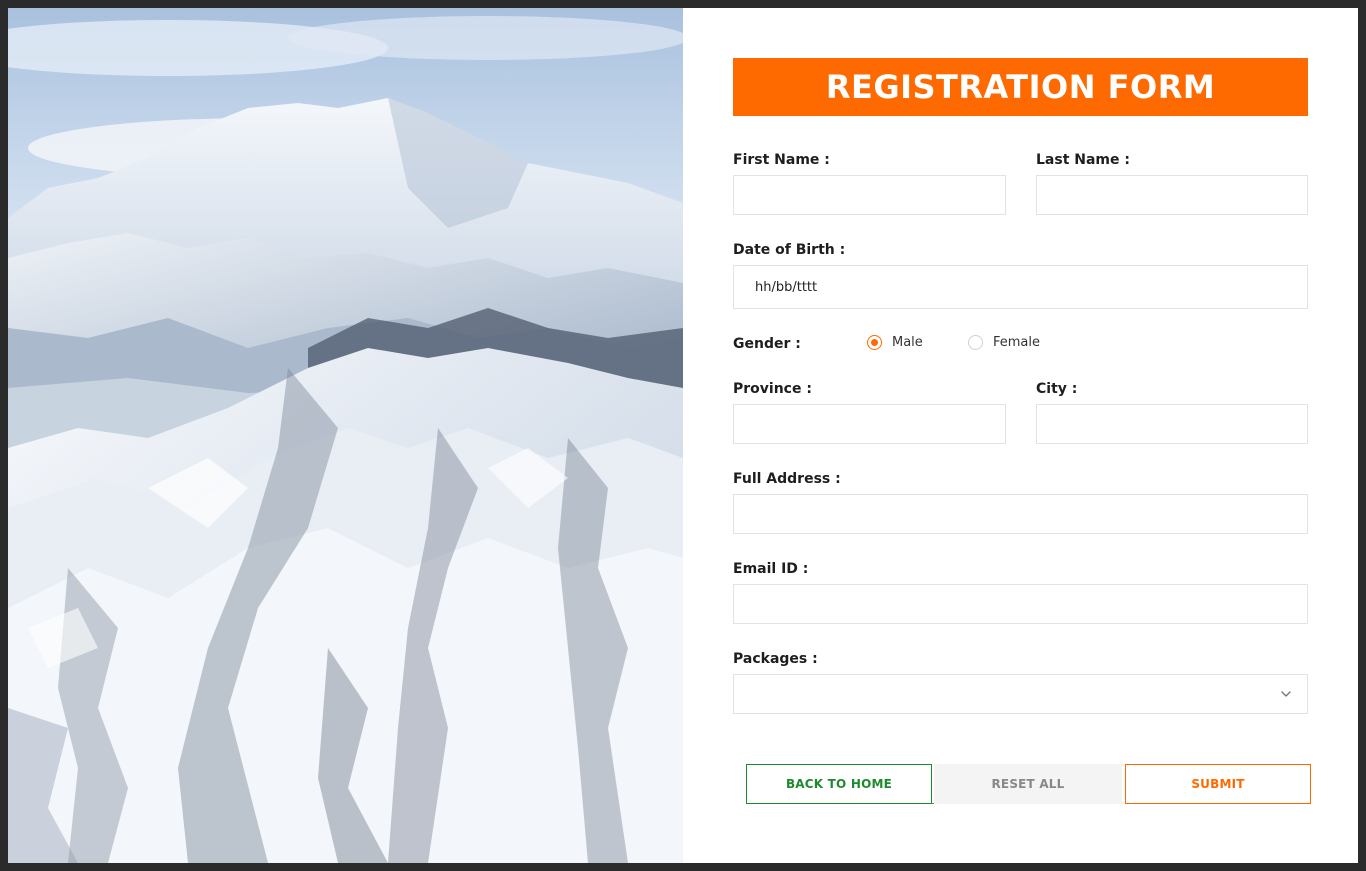 The width and height of the screenshot is (1366, 871). Describe the element at coordinates (1286, 694) in the screenshot. I see `chevron-down-icon` at that location.